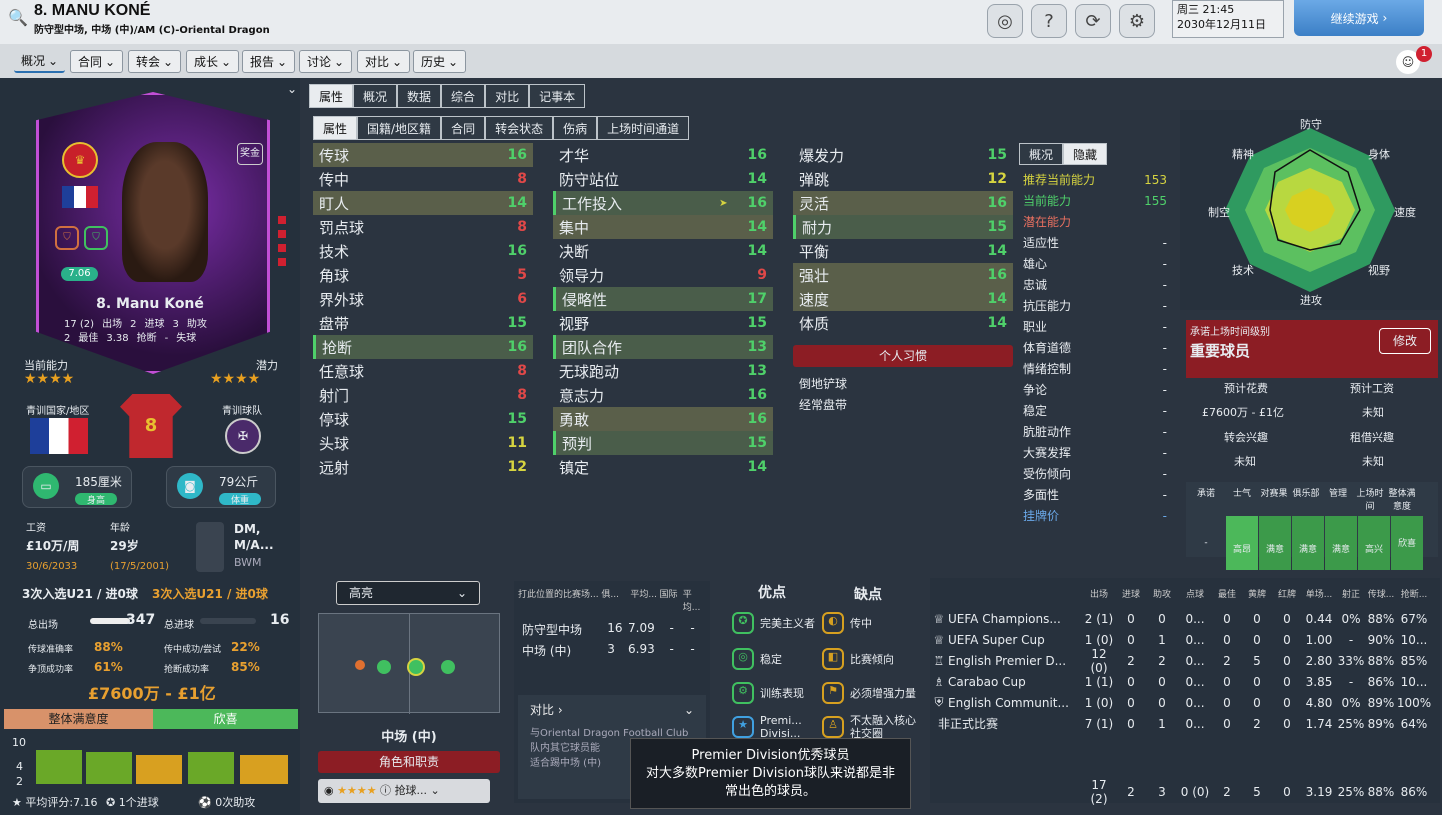 The height and width of the screenshot is (815, 1442). I want to click on radar-label: 技术, so click(1243, 270).